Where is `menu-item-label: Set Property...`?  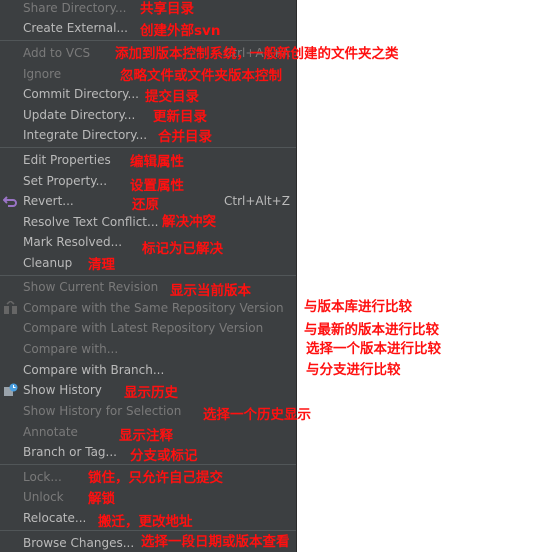 menu-item-label: Set Property... is located at coordinates (65, 181).